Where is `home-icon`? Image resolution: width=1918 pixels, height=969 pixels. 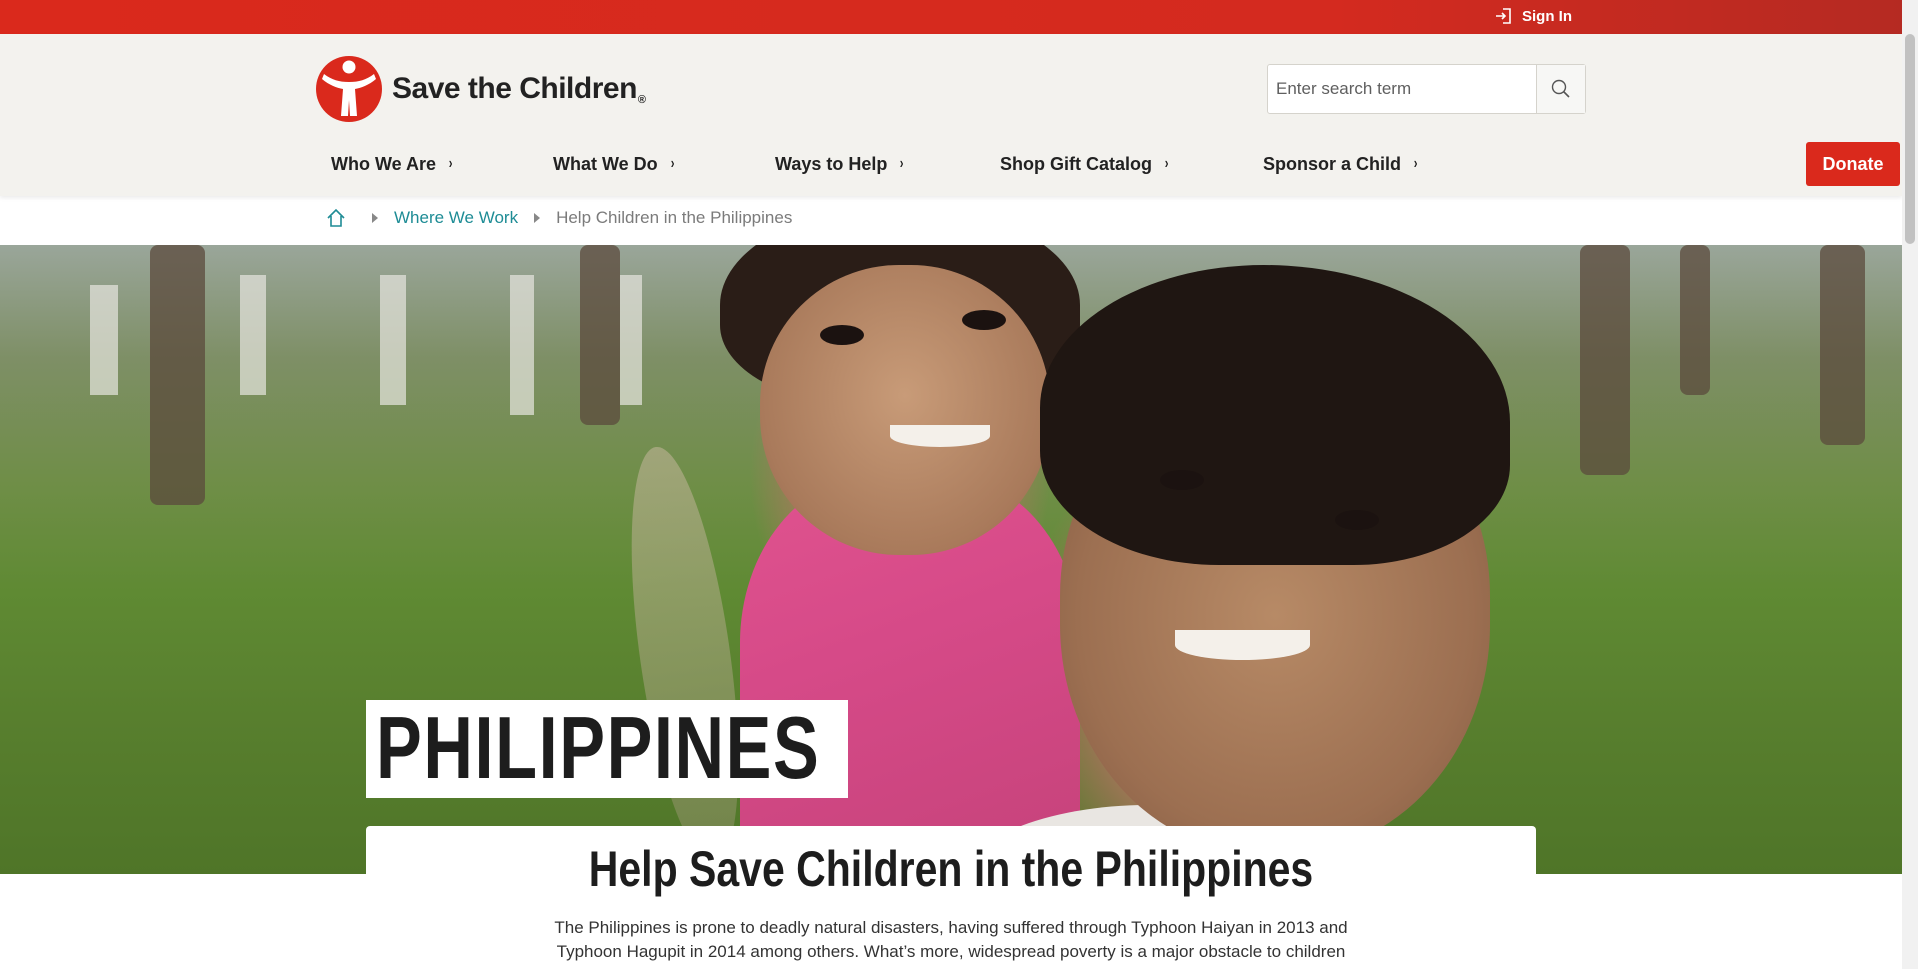 home-icon is located at coordinates (336, 217).